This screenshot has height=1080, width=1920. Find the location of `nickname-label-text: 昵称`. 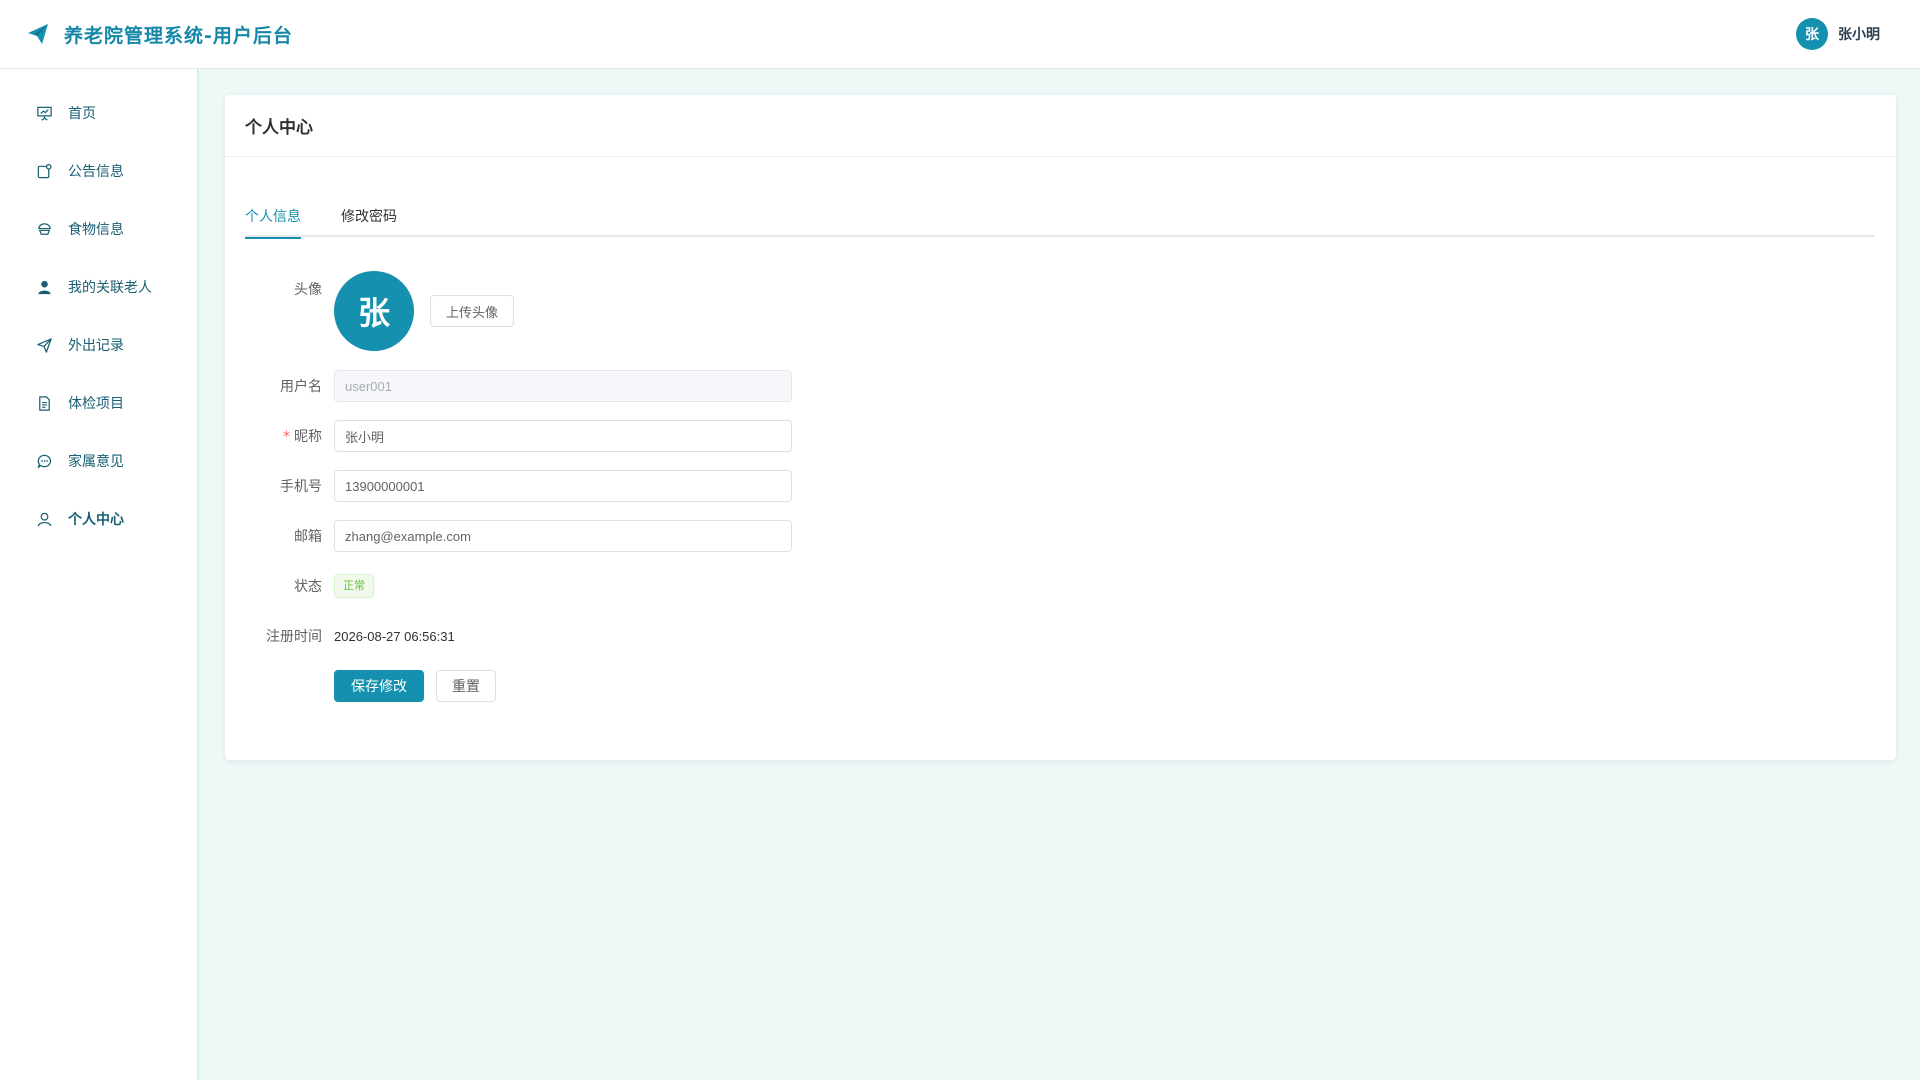

nickname-label-text: 昵称 is located at coordinates (308, 437).